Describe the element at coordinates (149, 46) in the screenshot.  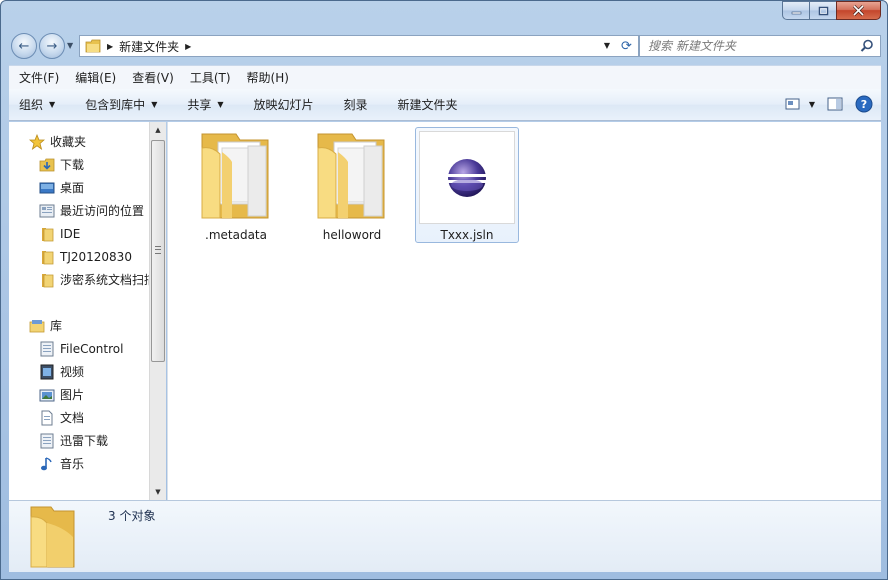
I see `breadcrumb-current: 新建文件夹` at that location.